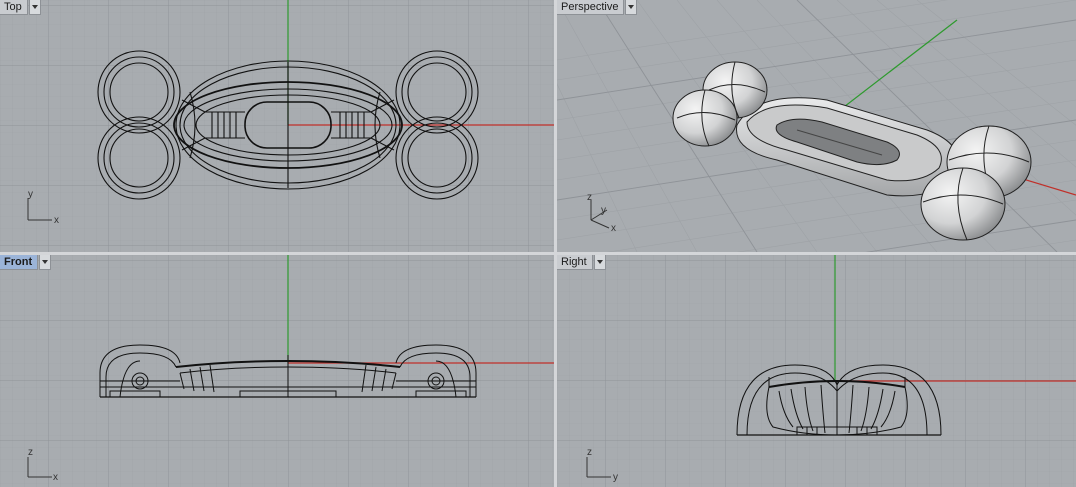 This screenshot has height=487, width=1076. Describe the element at coordinates (14, 7) in the screenshot. I see `viewport-title: Top` at that location.